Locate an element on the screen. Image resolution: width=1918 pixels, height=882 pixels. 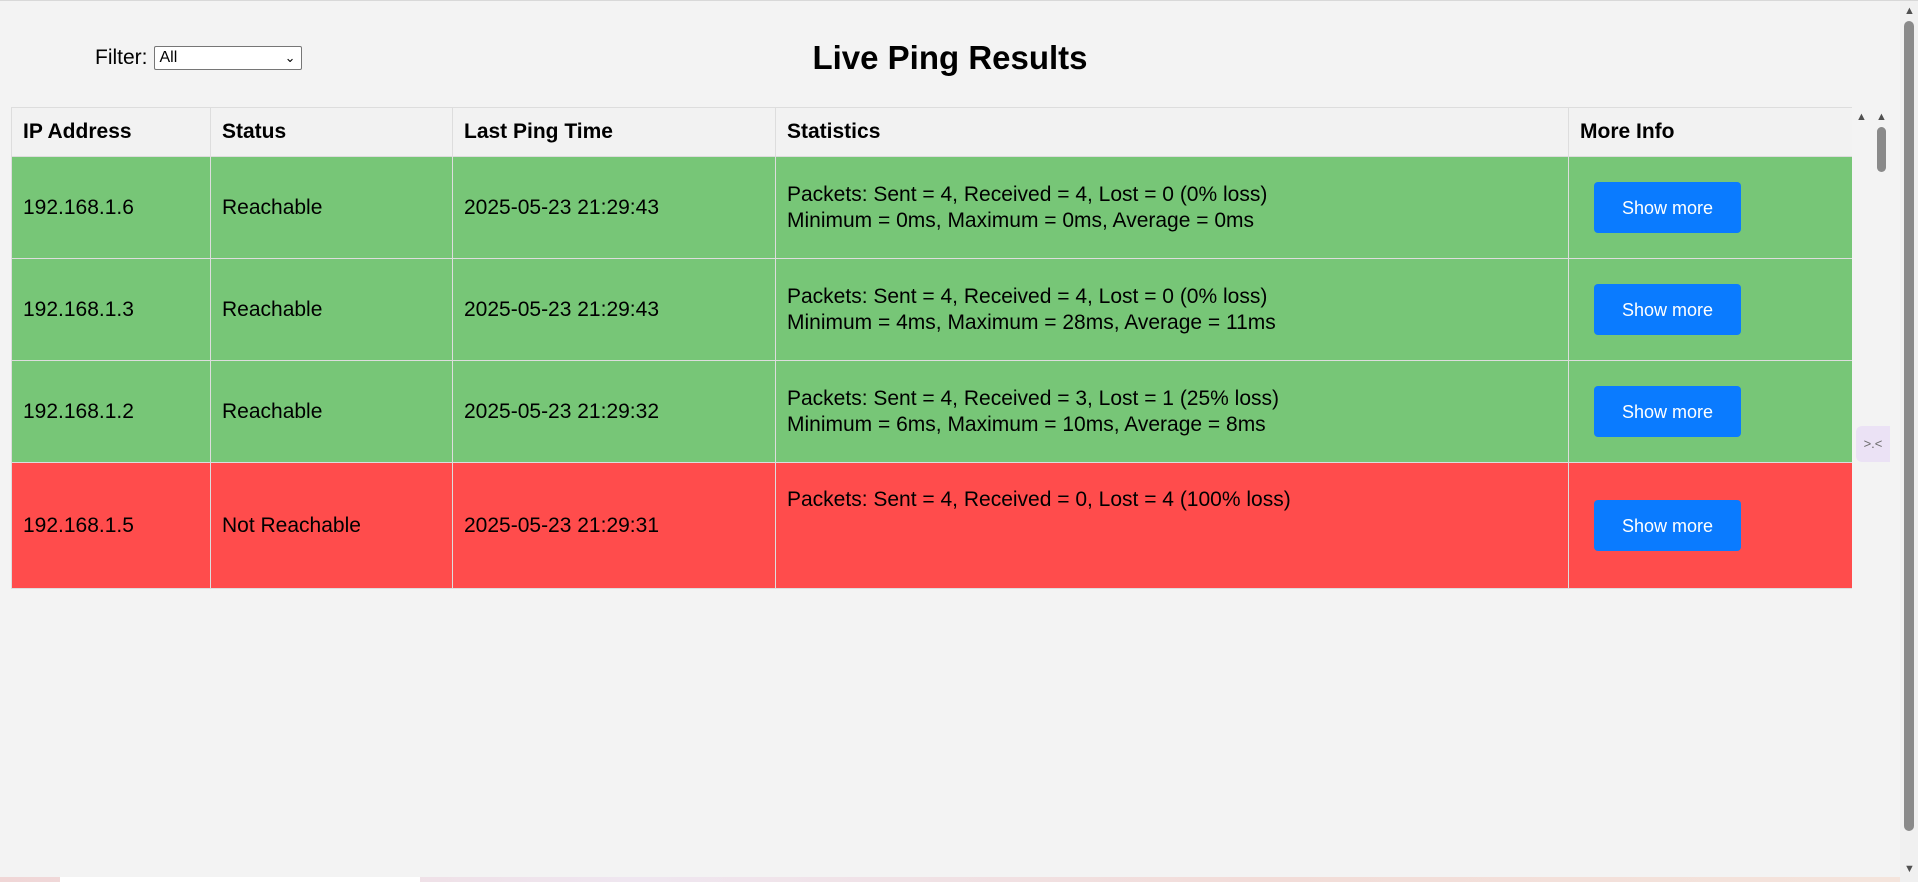
scroll-down-arrow-icon: ▼ is located at coordinates (1909, 869).